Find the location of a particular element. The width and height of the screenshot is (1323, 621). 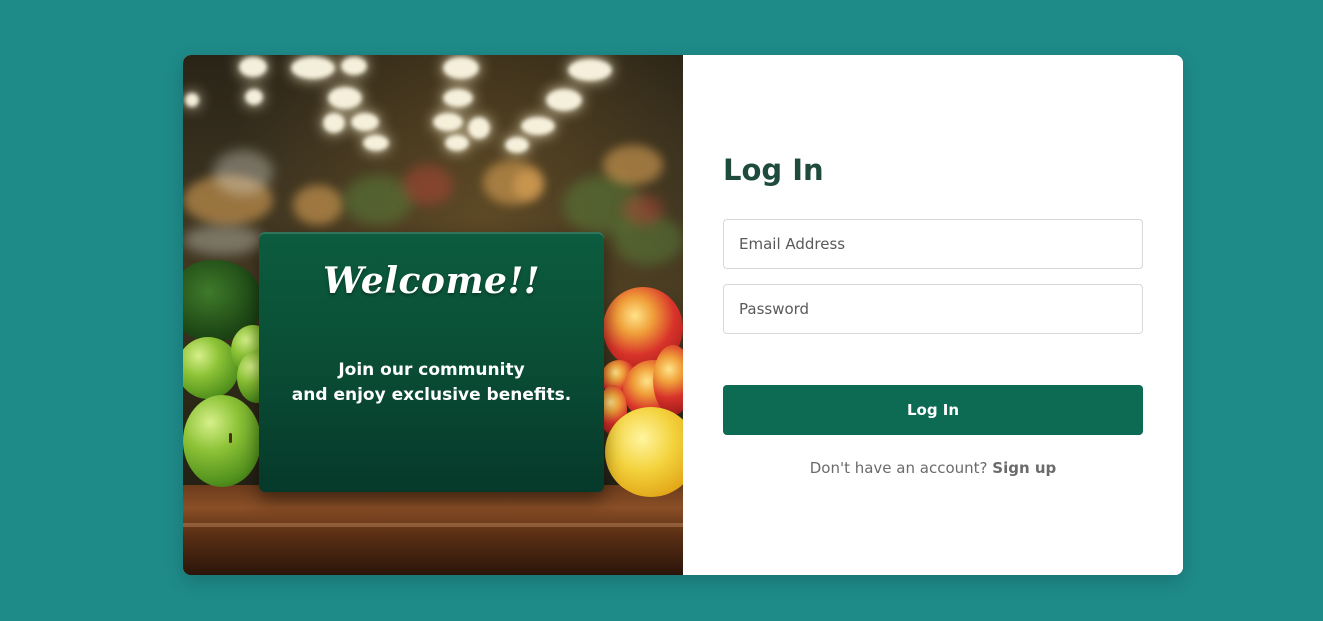

login-button: Log In is located at coordinates (933, 410).